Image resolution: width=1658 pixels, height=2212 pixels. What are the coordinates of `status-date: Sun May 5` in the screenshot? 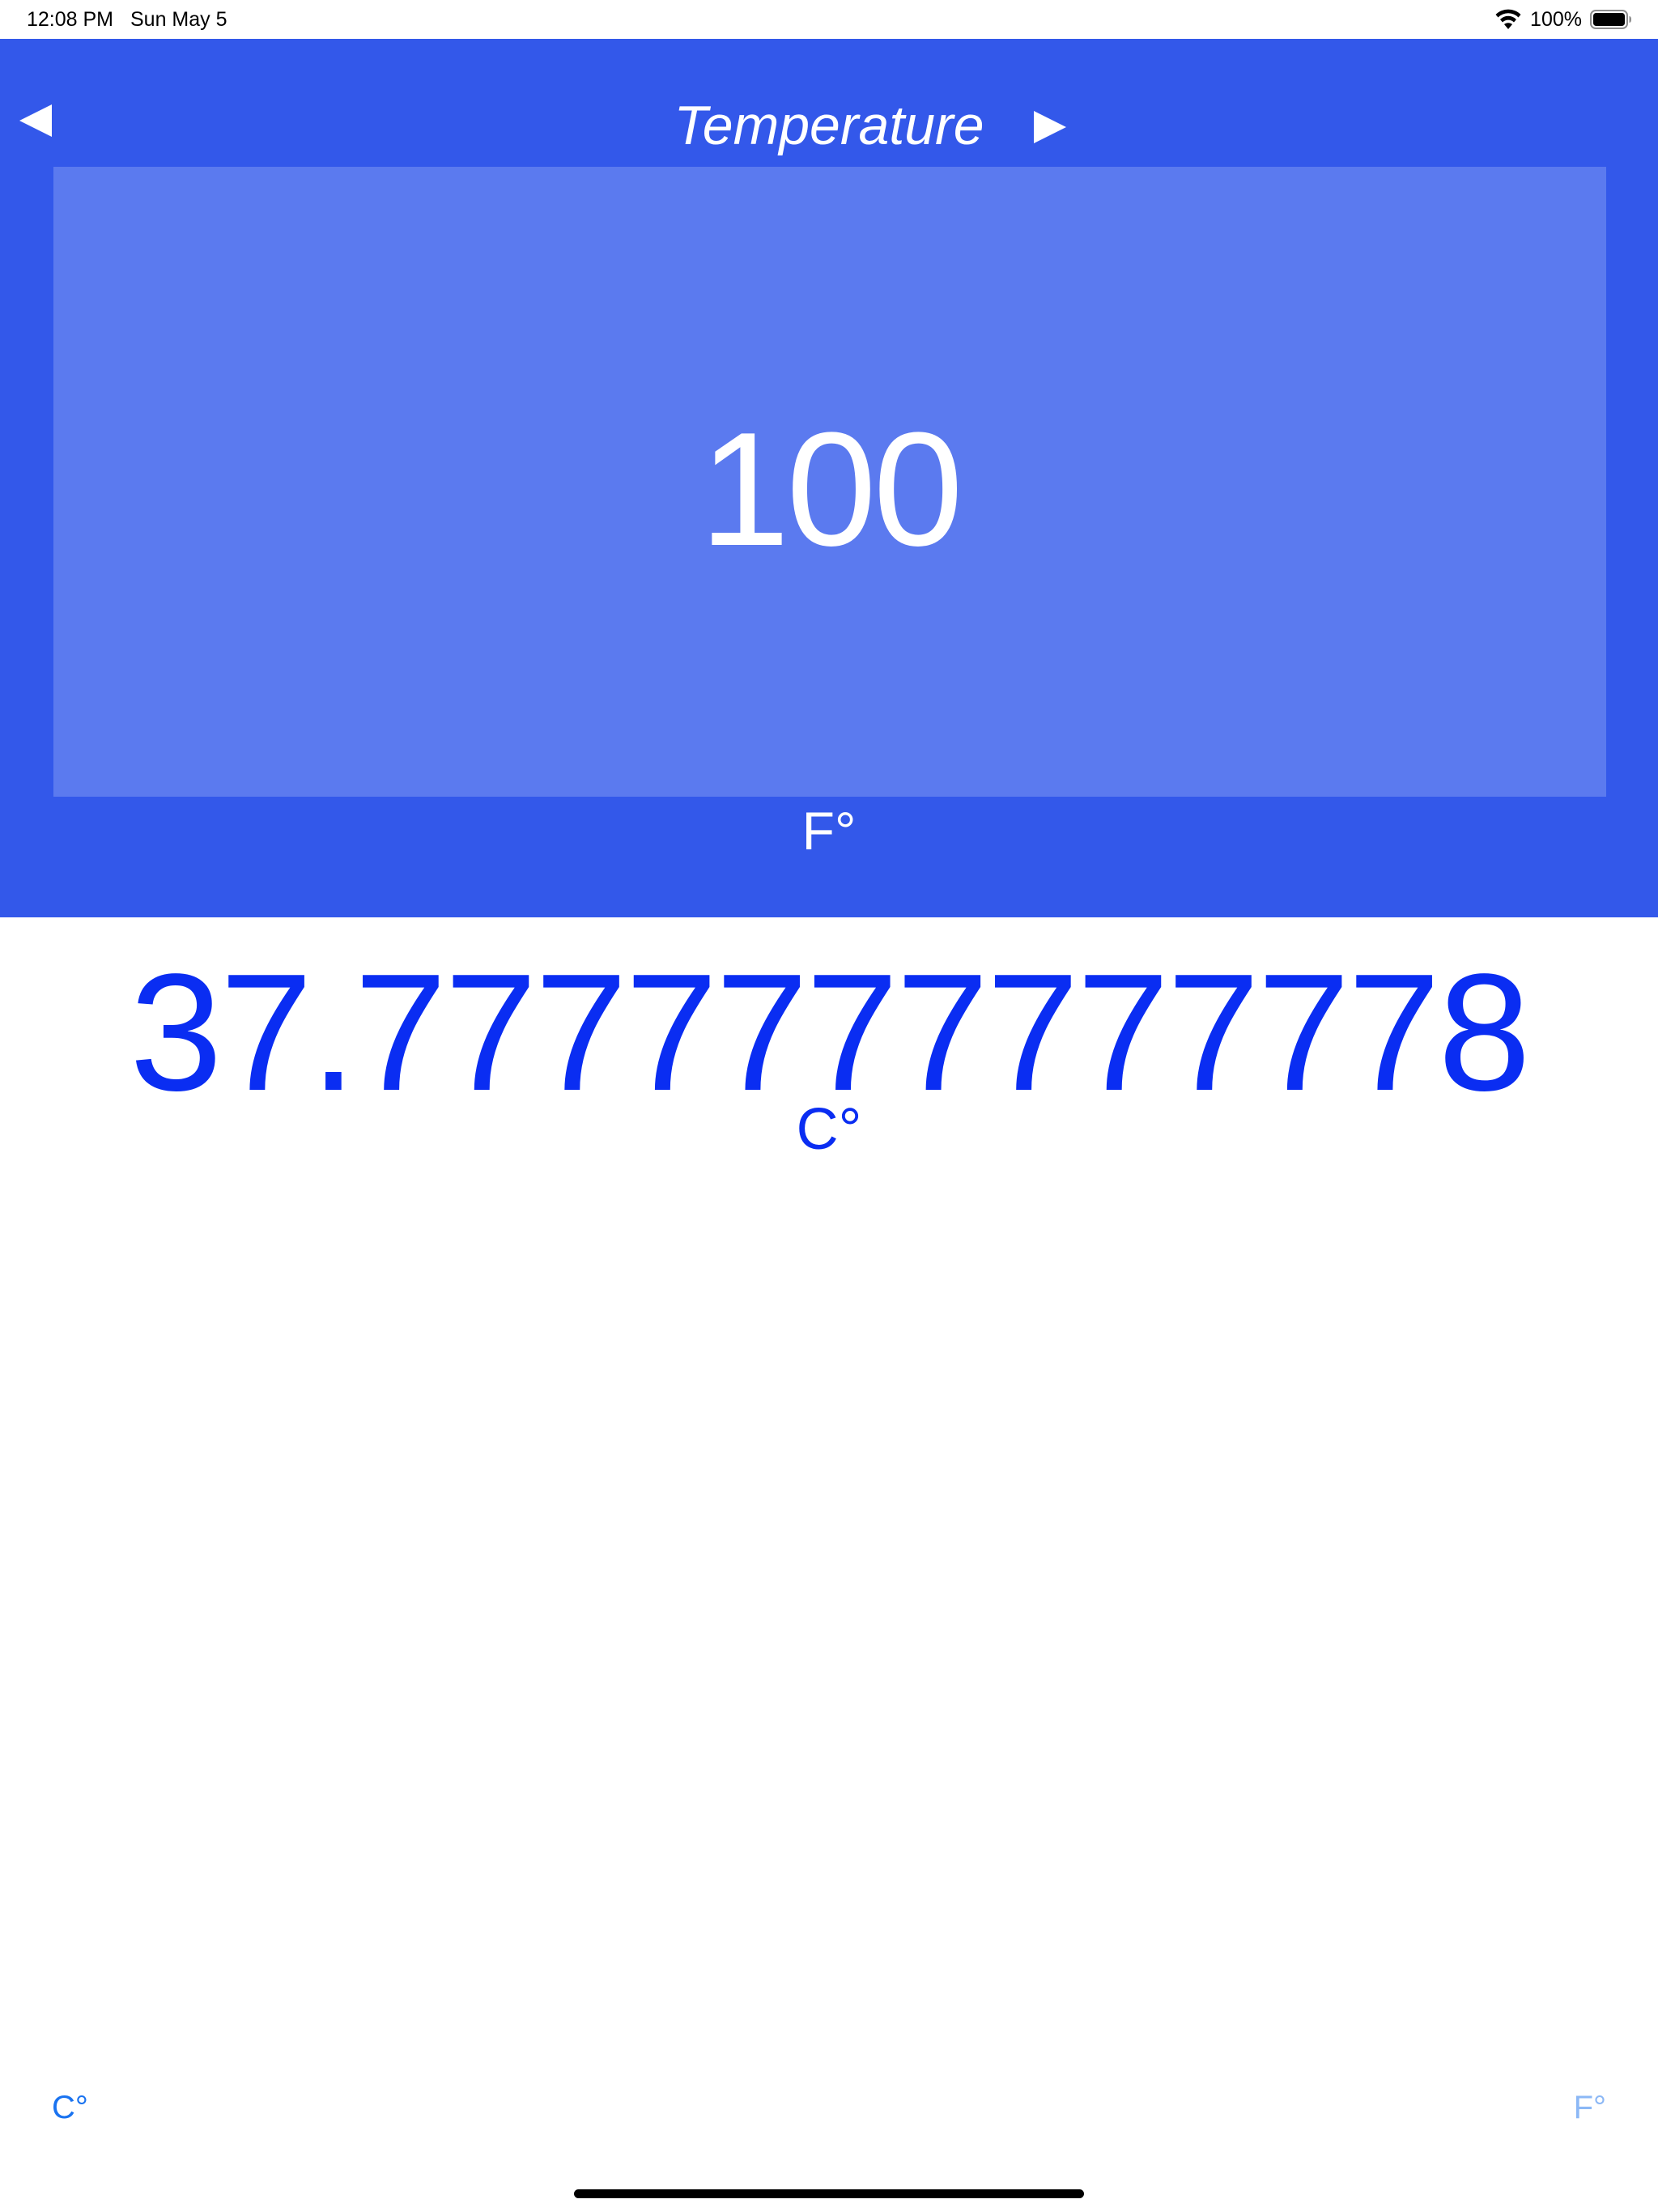 It's located at (178, 19).